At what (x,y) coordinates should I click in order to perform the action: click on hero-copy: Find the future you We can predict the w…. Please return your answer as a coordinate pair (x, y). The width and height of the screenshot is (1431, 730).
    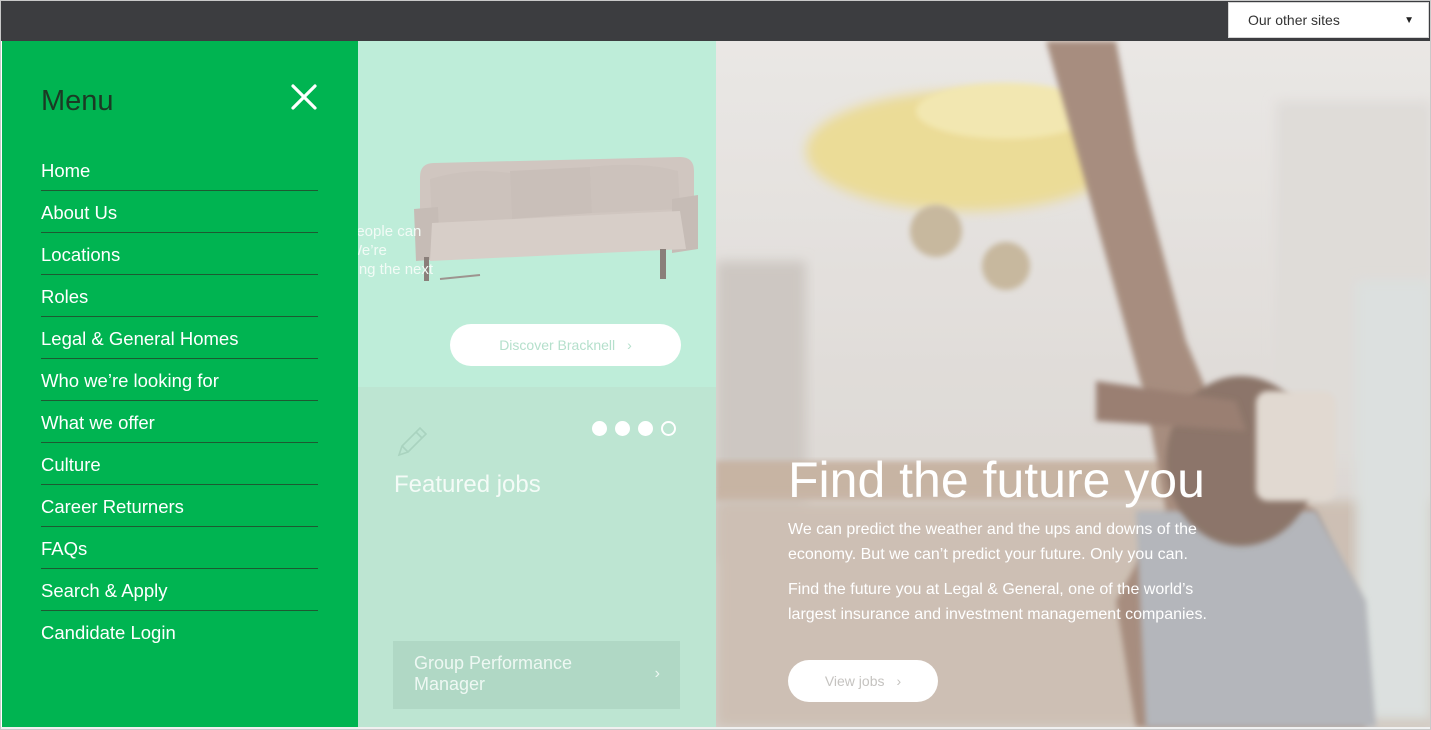
    Looking at the image, I should click on (1008, 539).